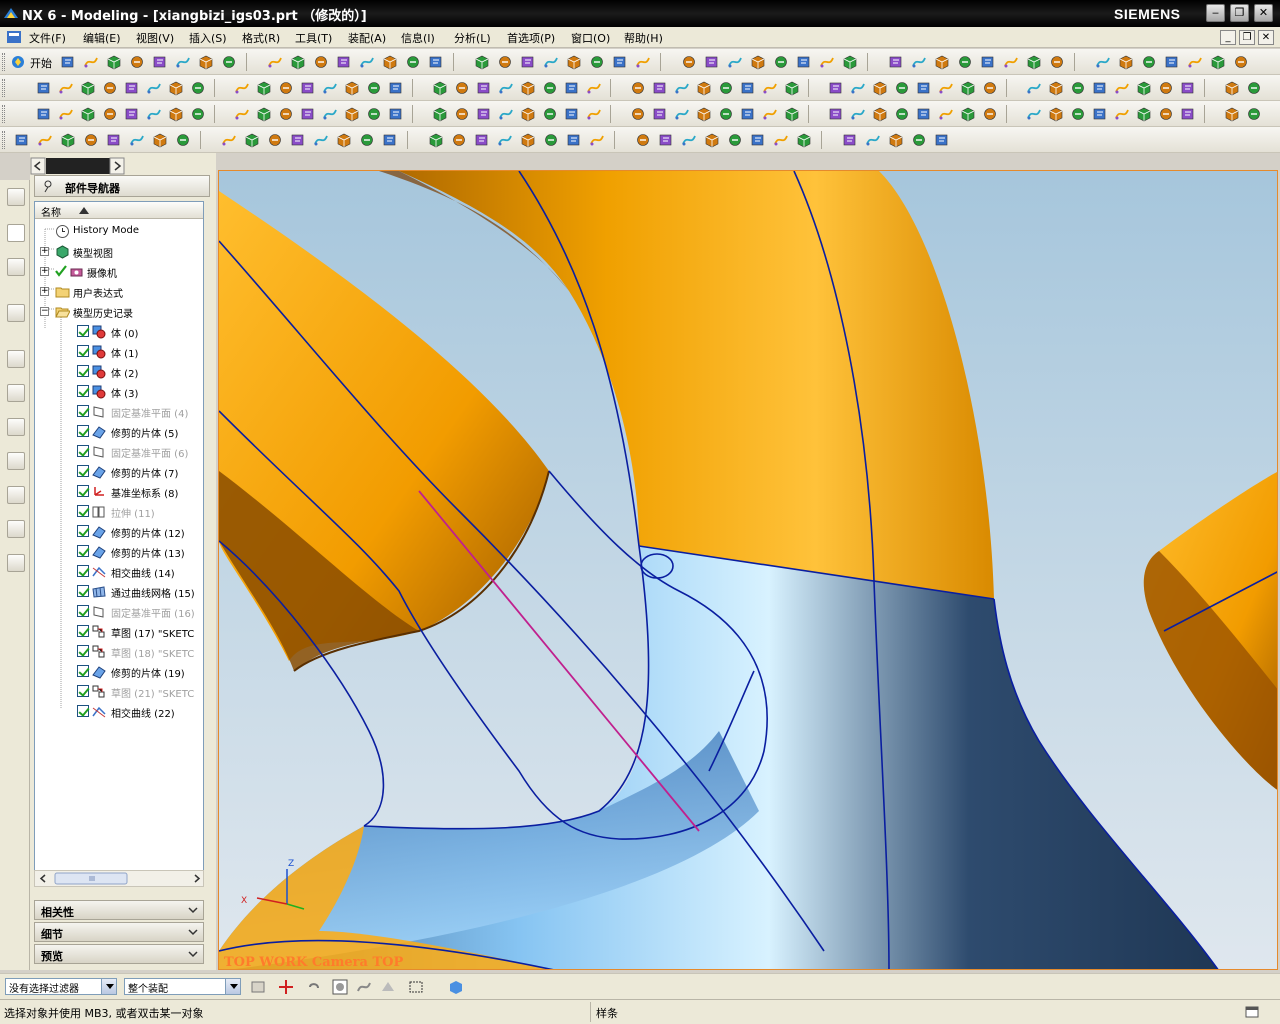 The width and height of the screenshot is (1280, 1024). I want to click on analyze-curve-icon, so click(275, 140).